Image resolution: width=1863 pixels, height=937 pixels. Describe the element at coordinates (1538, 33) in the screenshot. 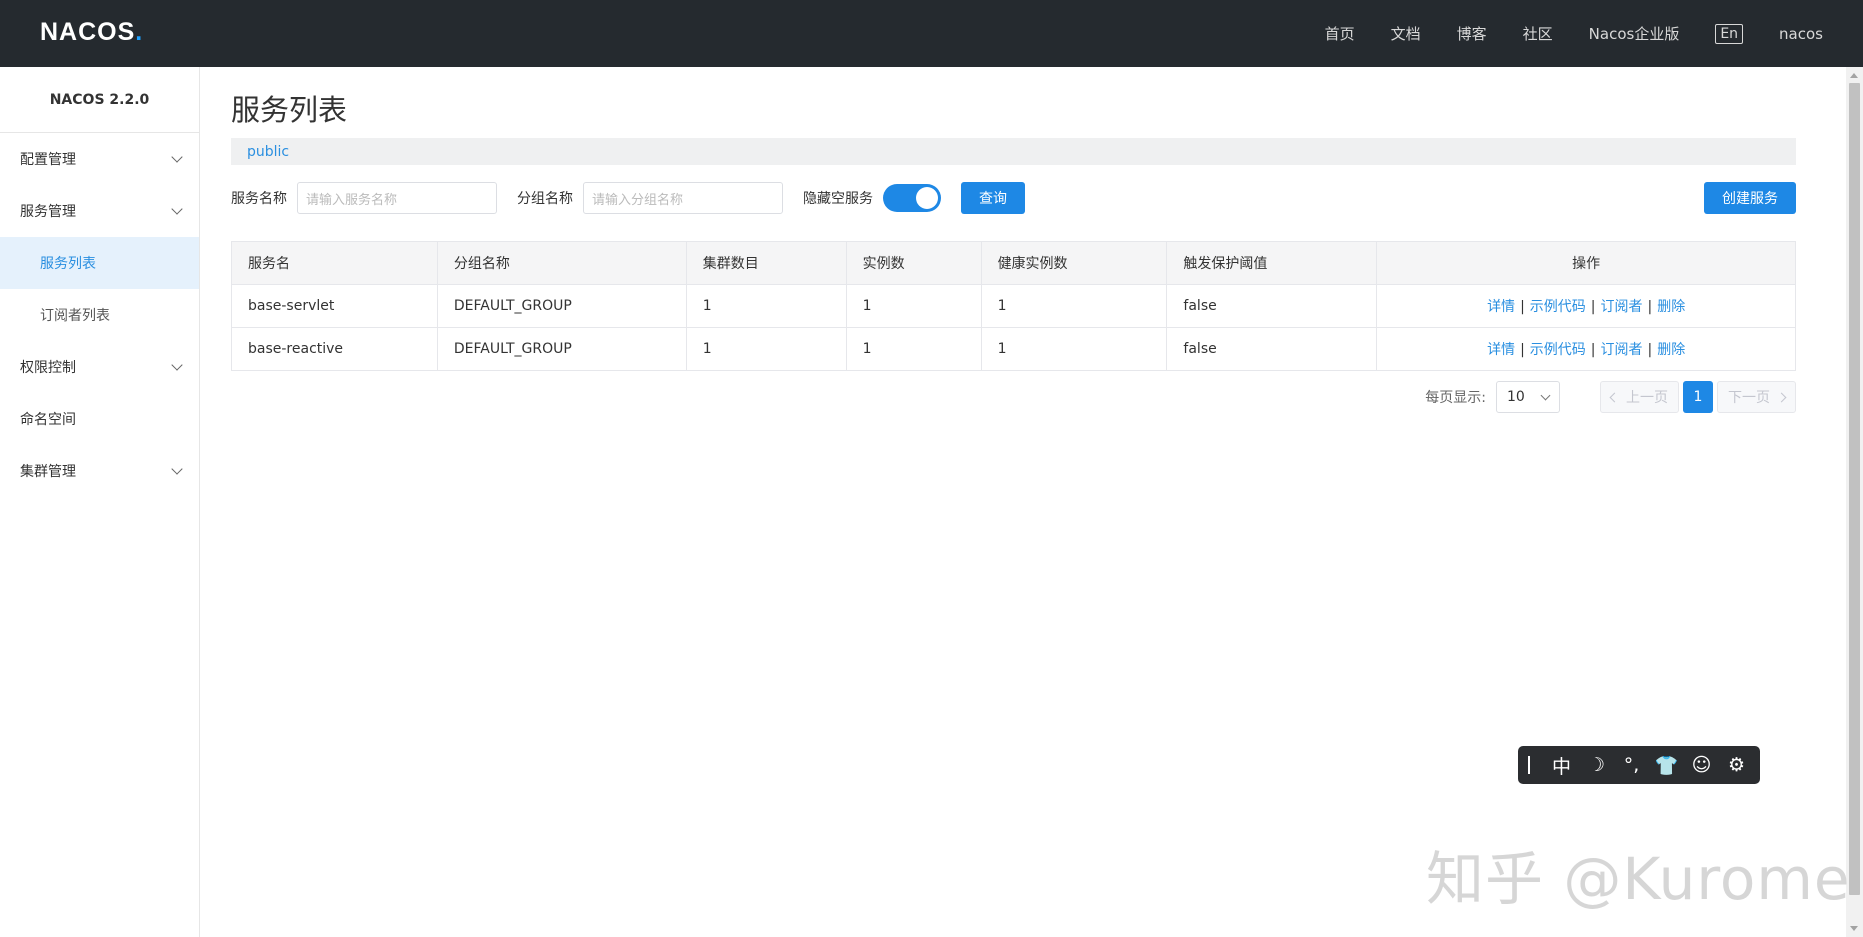

I see `nav-community: 社区` at that location.